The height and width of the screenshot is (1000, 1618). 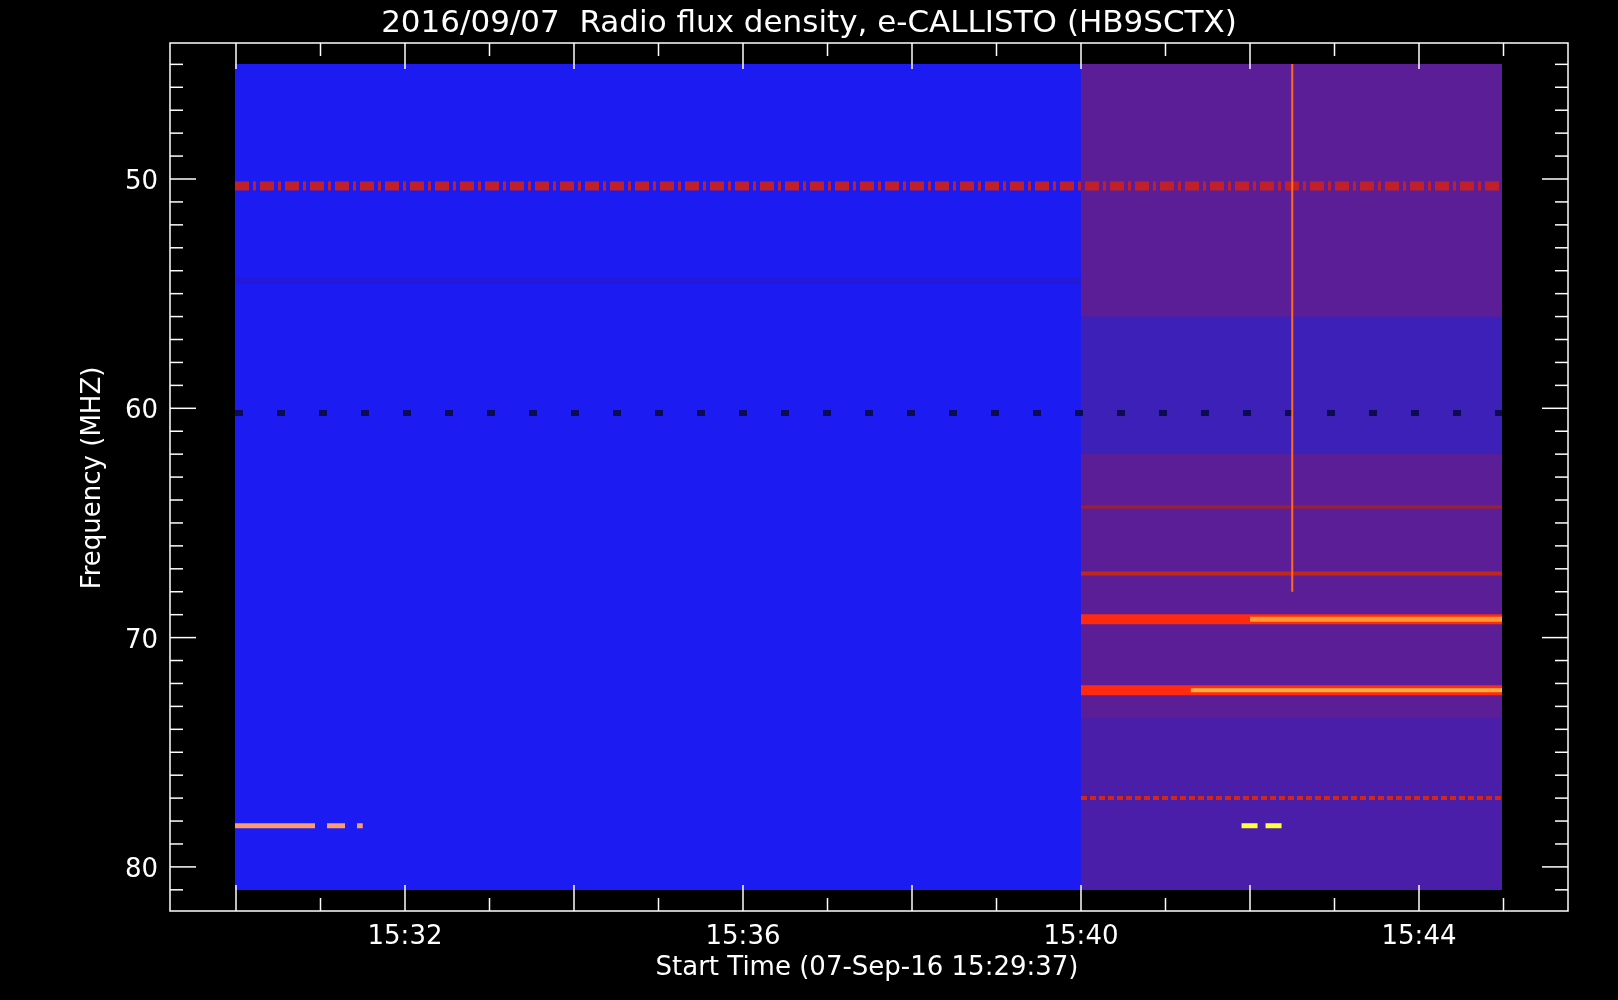 What do you see at coordinates (141, 867) in the screenshot?
I see `y-tick-label: 80` at bounding box center [141, 867].